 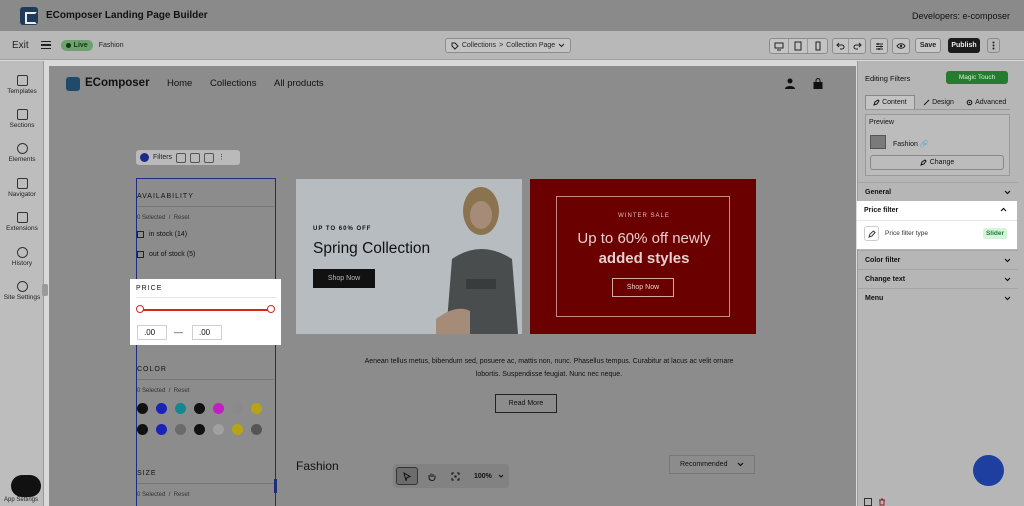 What do you see at coordinates (712, 464) in the screenshot?
I see `sort-select: Recommended` at bounding box center [712, 464].